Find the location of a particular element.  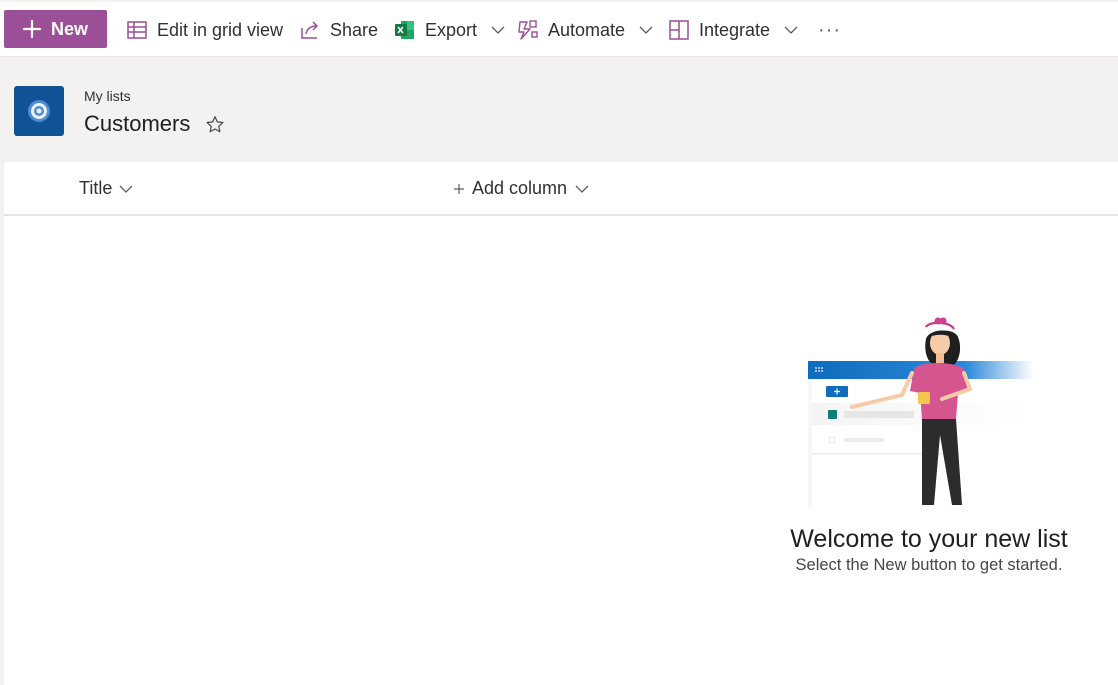

more-options-button: ··· is located at coordinates (829, 30).